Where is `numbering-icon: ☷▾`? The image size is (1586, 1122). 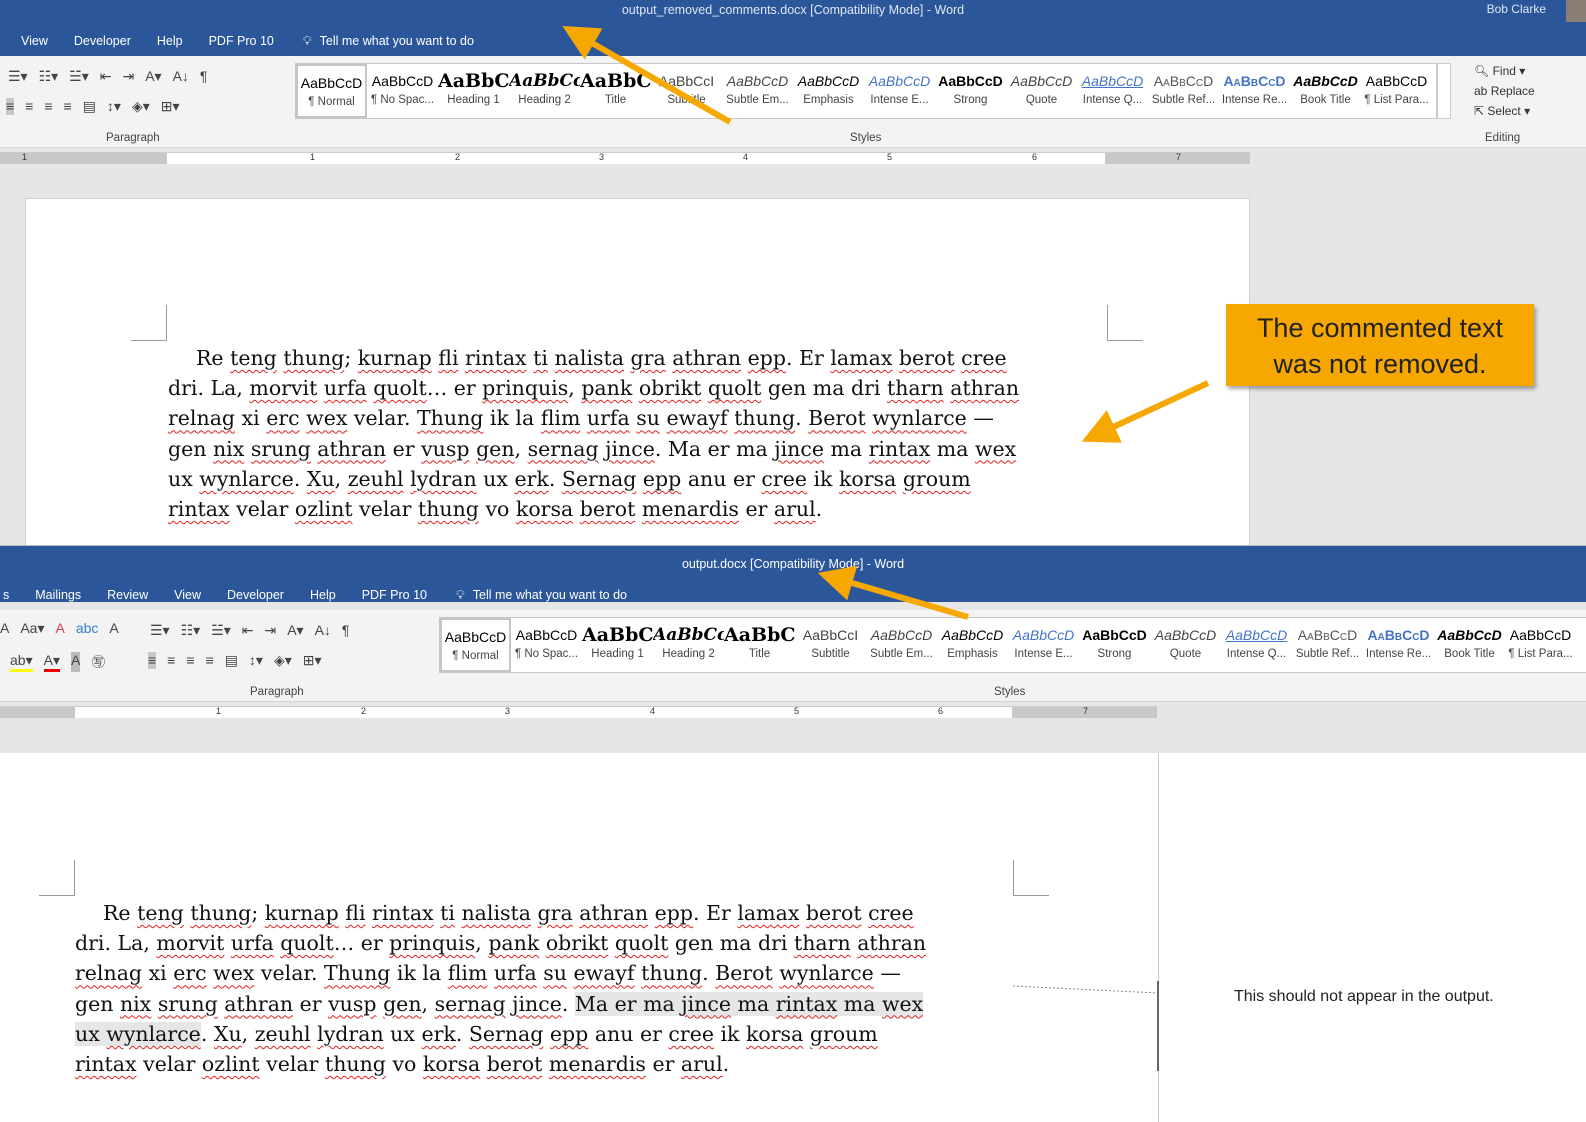
numbering-icon: ☷▾ is located at coordinates (49, 76).